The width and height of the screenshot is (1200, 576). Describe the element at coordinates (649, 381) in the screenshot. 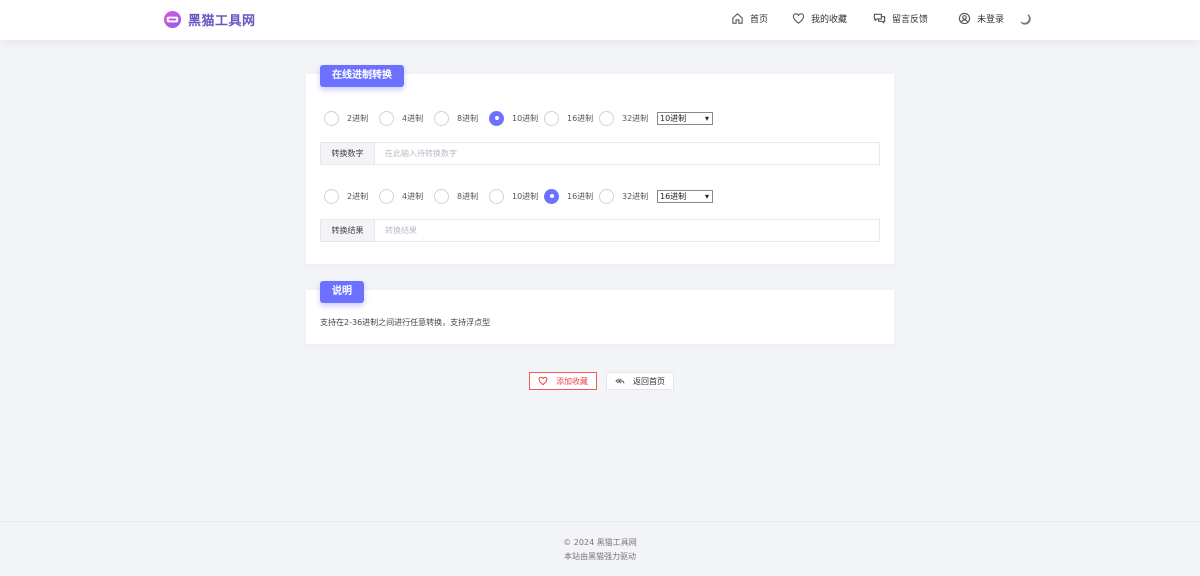

I see `back-home-label: 返回首页` at that location.